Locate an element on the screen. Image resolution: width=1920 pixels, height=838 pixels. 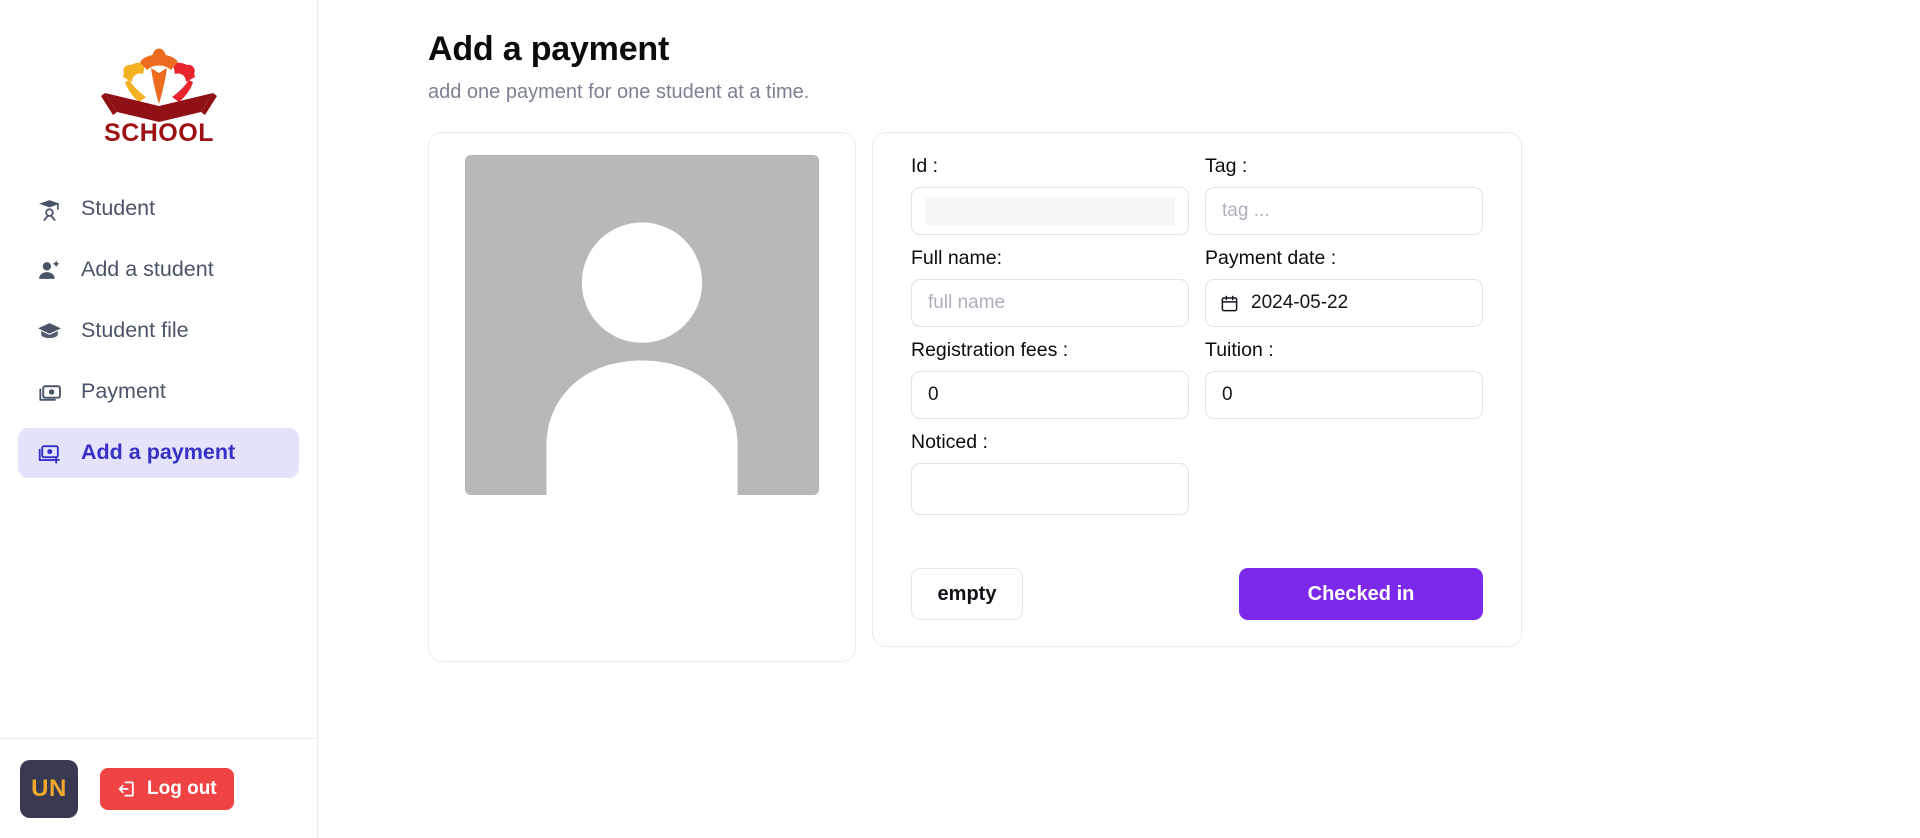
field-tag: Tag : is located at coordinates (1344, 195).